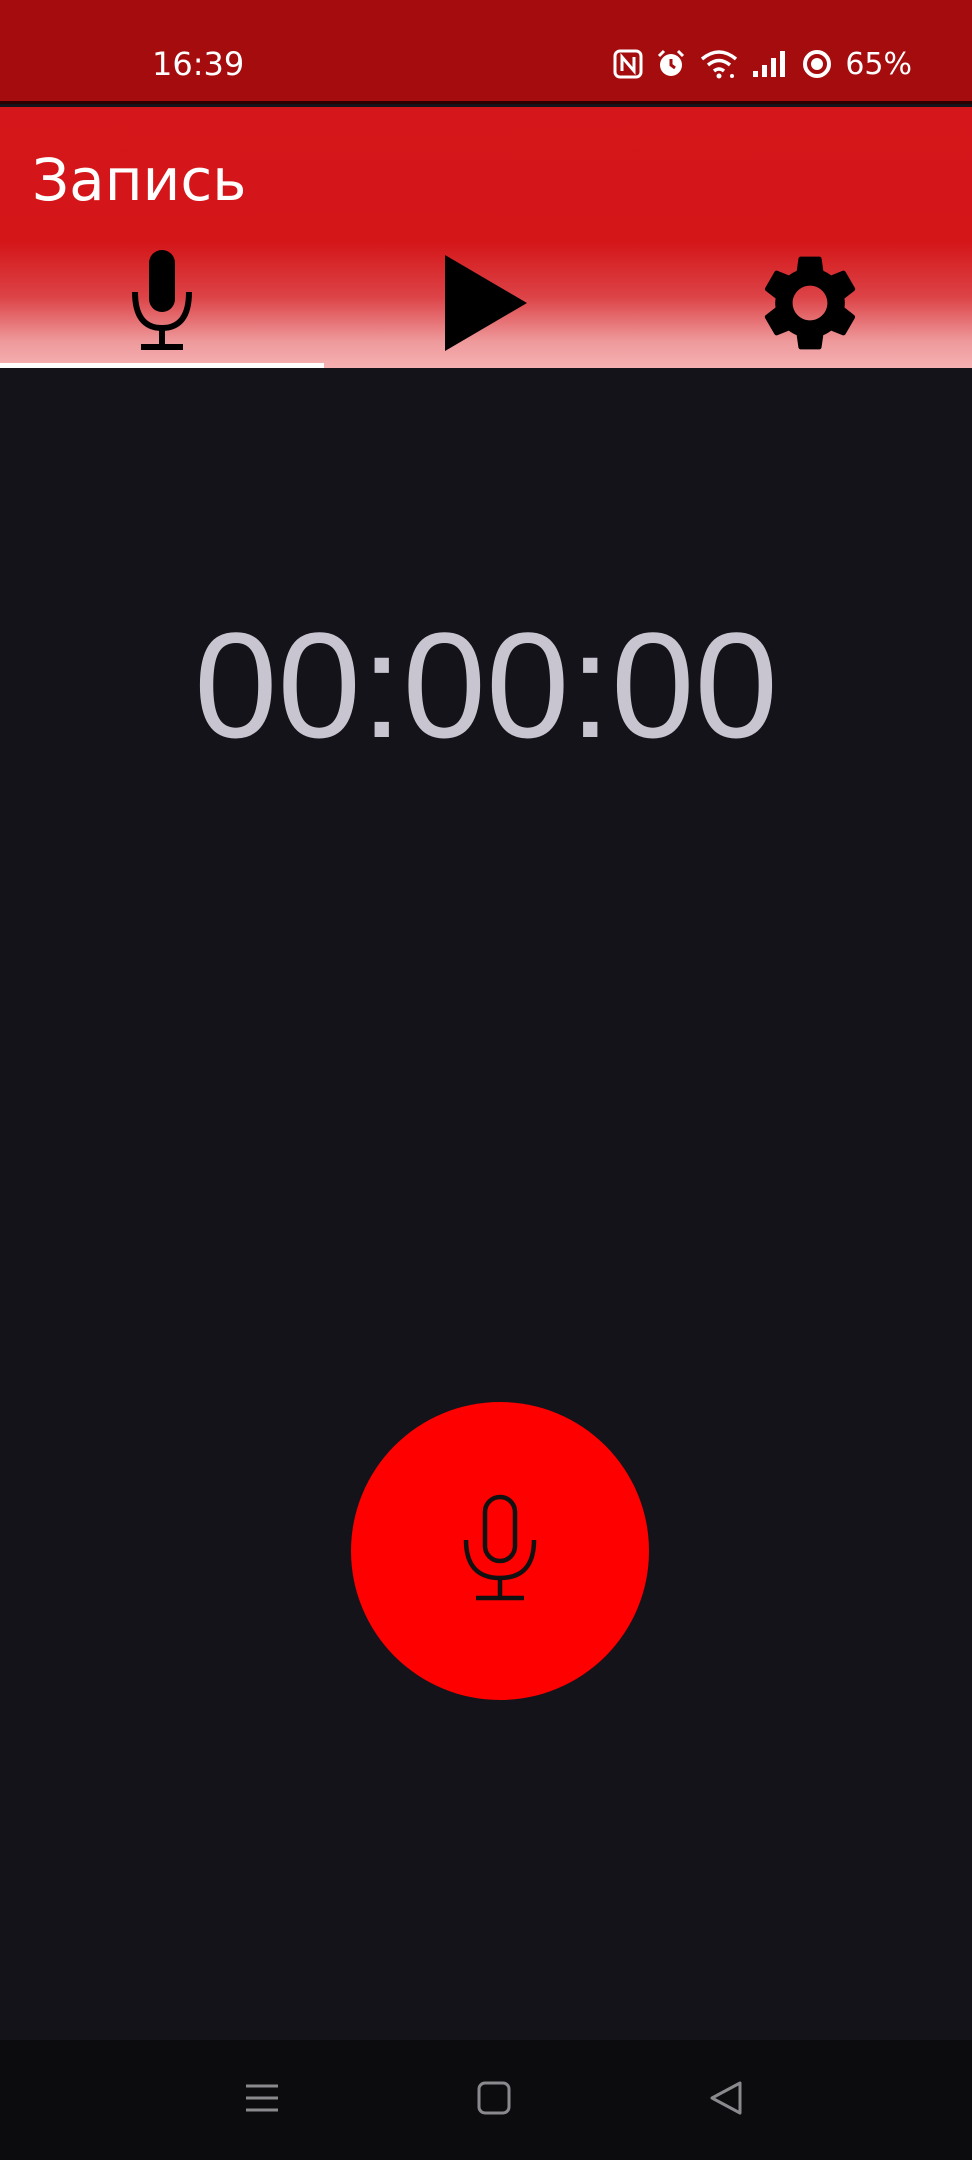  I want to click on app-bar: Запись, so click(486, 237).